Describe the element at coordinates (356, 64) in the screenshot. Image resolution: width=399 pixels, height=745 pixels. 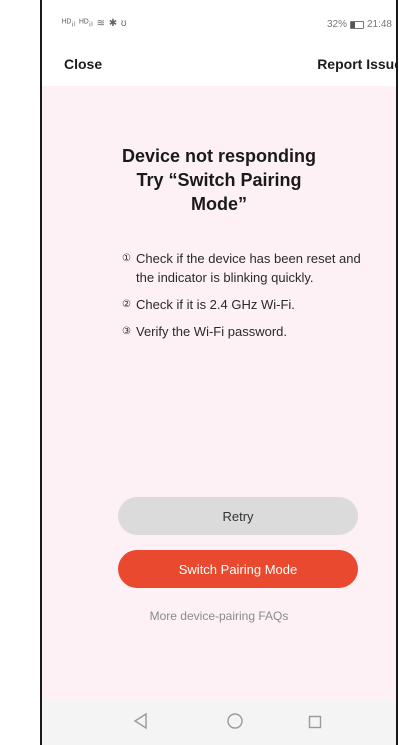
I see `report-issue-button: Report Issue` at that location.